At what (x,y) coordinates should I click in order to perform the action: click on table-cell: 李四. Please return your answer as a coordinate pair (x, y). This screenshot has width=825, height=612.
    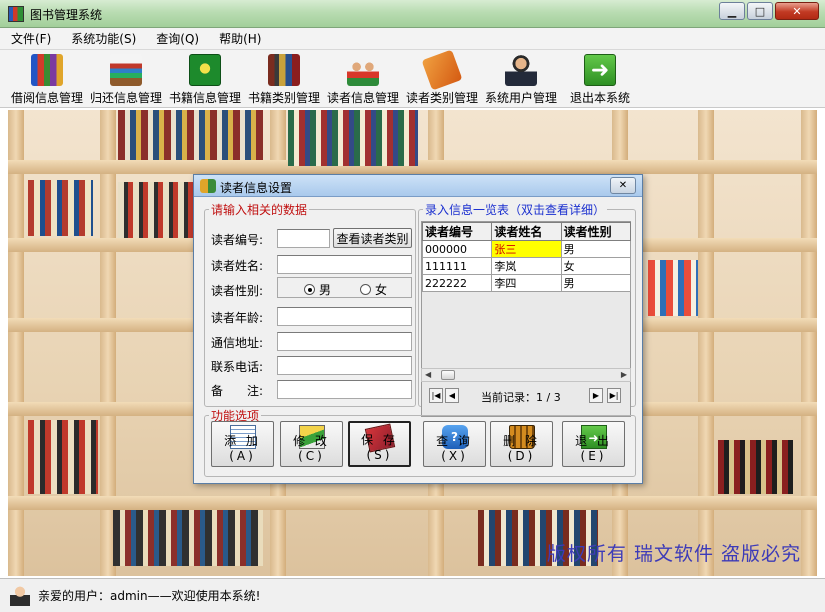
    Looking at the image, I should click on (526, 283).